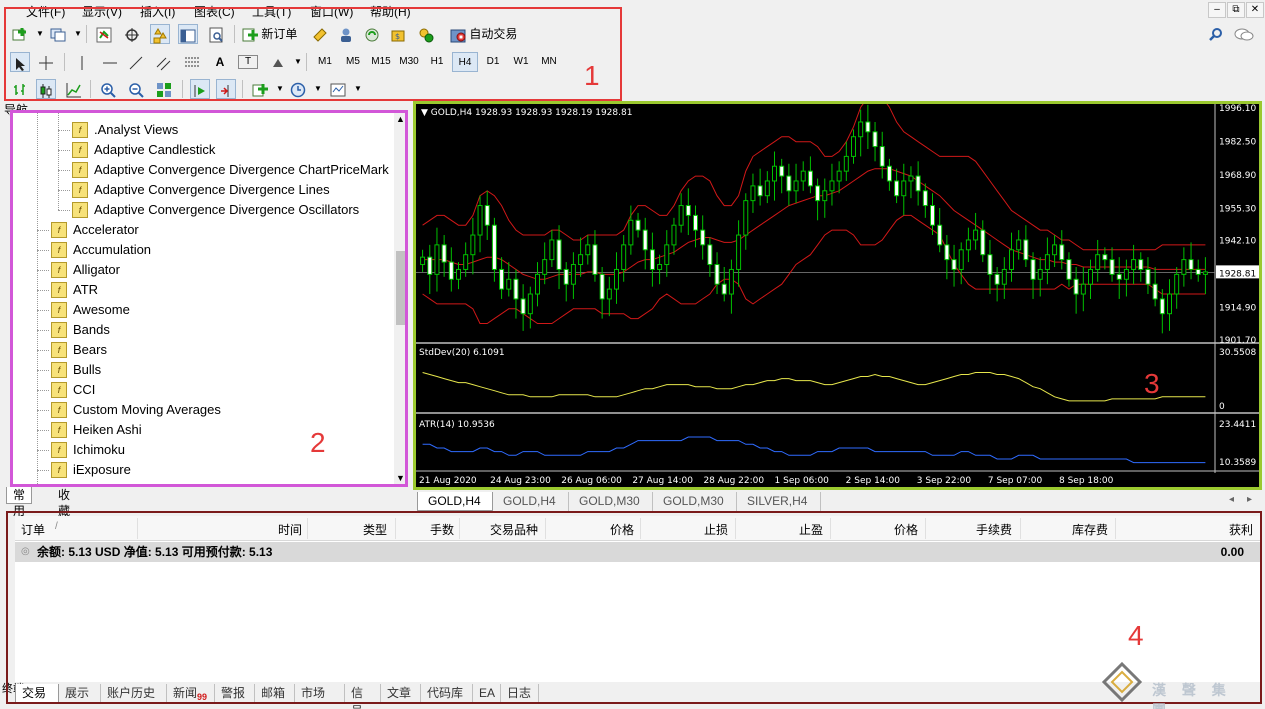  What do you see at coordinates (64, 510) in the screenshot?
I see `navigator-tab-favorites: 收藏夹` at bounding box center [64, 510].